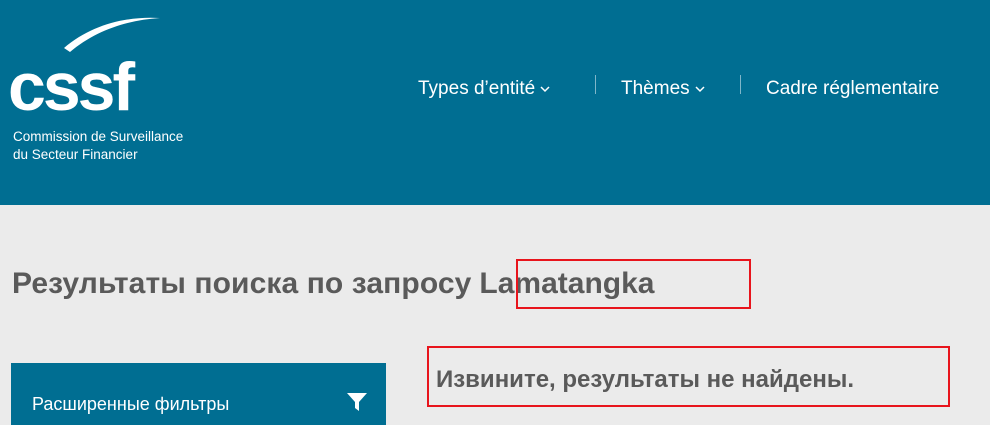  Describe the element at coordinates (655, 88) in the screenshot. I see `nav-themes-label: Thèmes` at that location.